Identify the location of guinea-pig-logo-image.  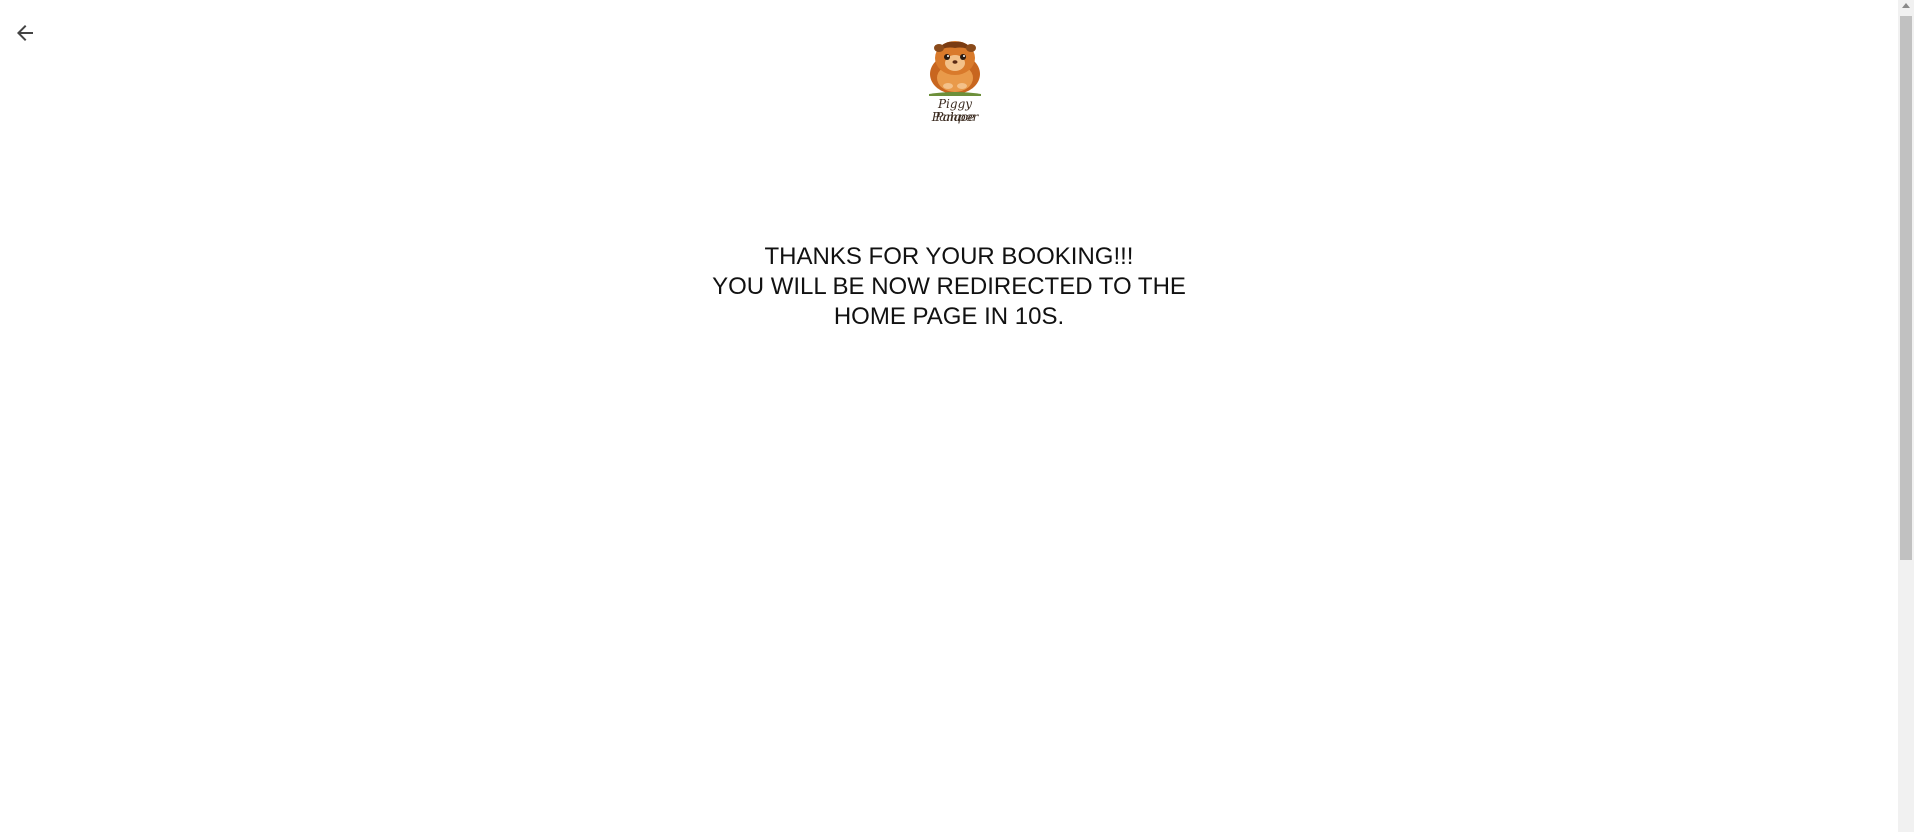
(955, 68).